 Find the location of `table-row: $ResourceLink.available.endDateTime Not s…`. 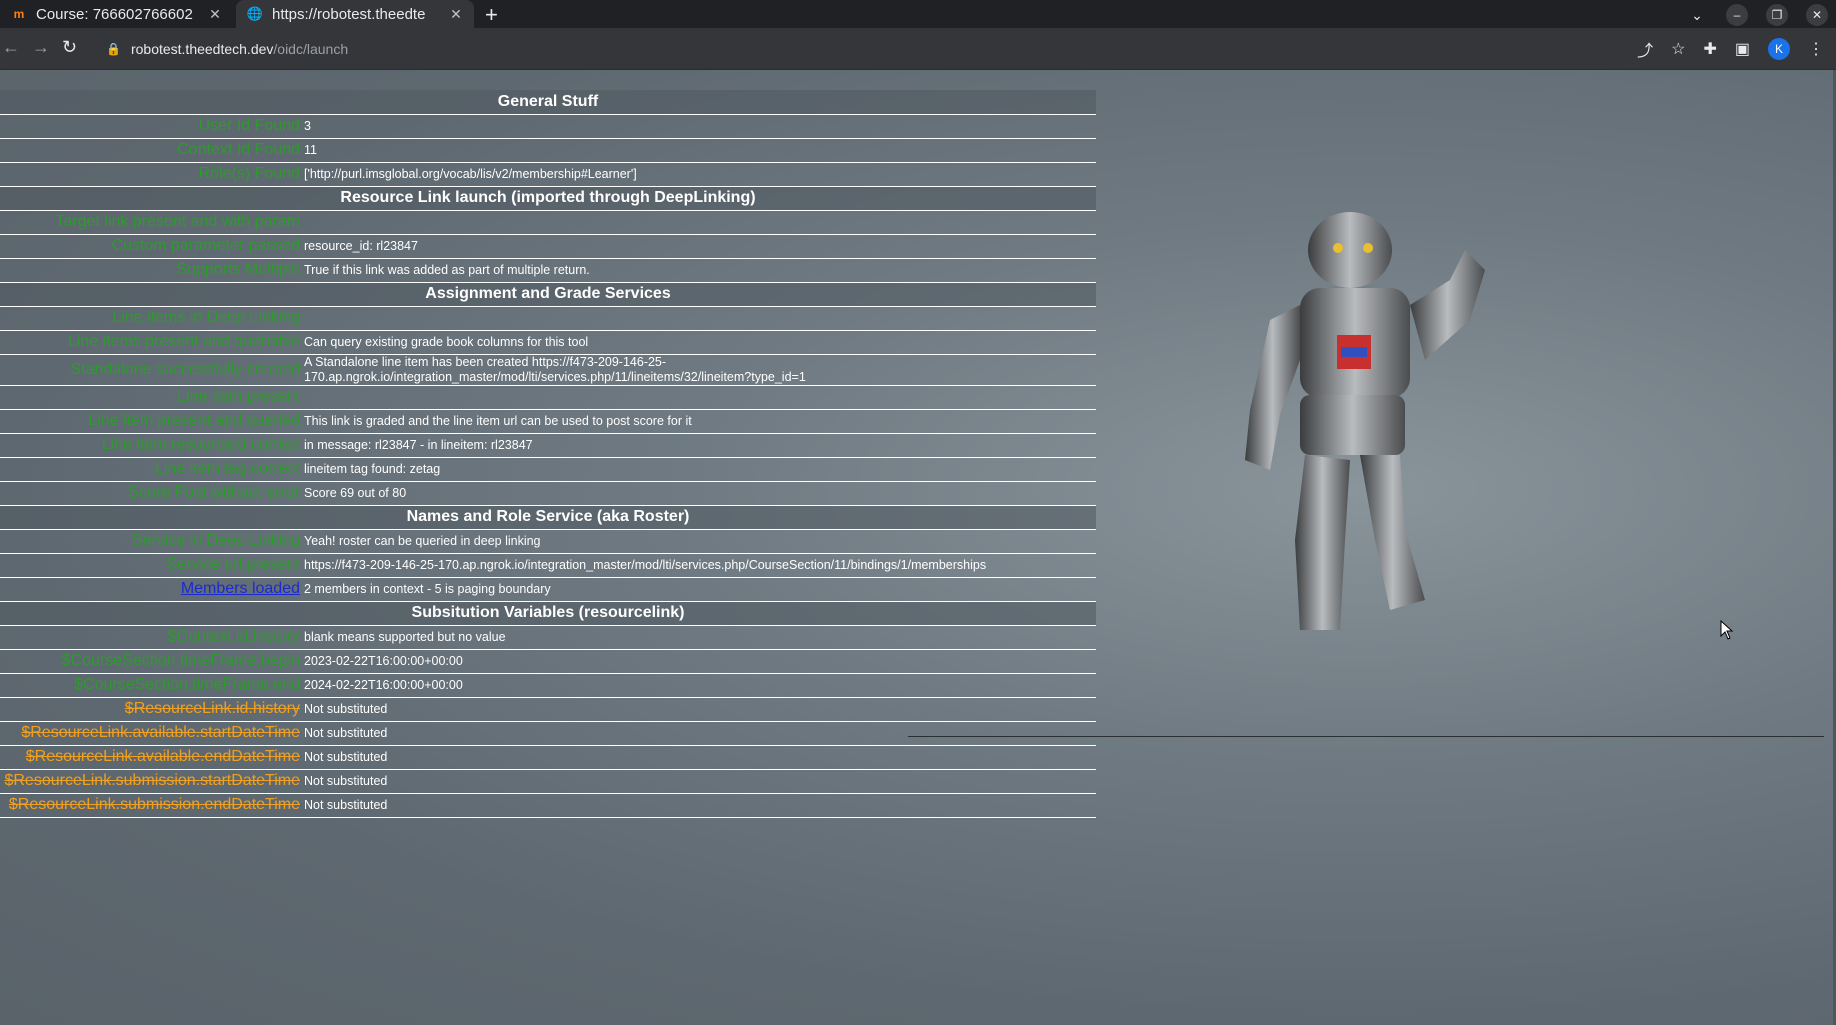

table-row: $ResourceLink.available.endDateTime Not s… is located at coordinates (548, 757).